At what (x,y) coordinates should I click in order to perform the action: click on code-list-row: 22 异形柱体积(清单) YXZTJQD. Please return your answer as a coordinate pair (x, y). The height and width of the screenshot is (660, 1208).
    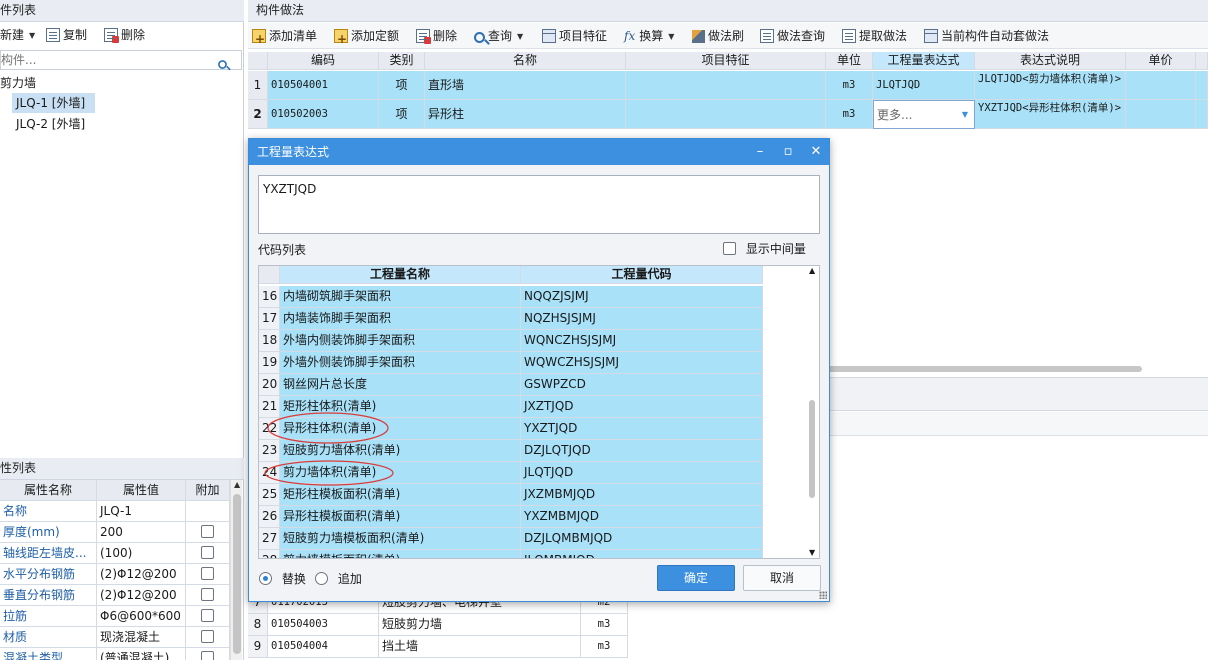
    Looking at the image, I should click on (511, 429).